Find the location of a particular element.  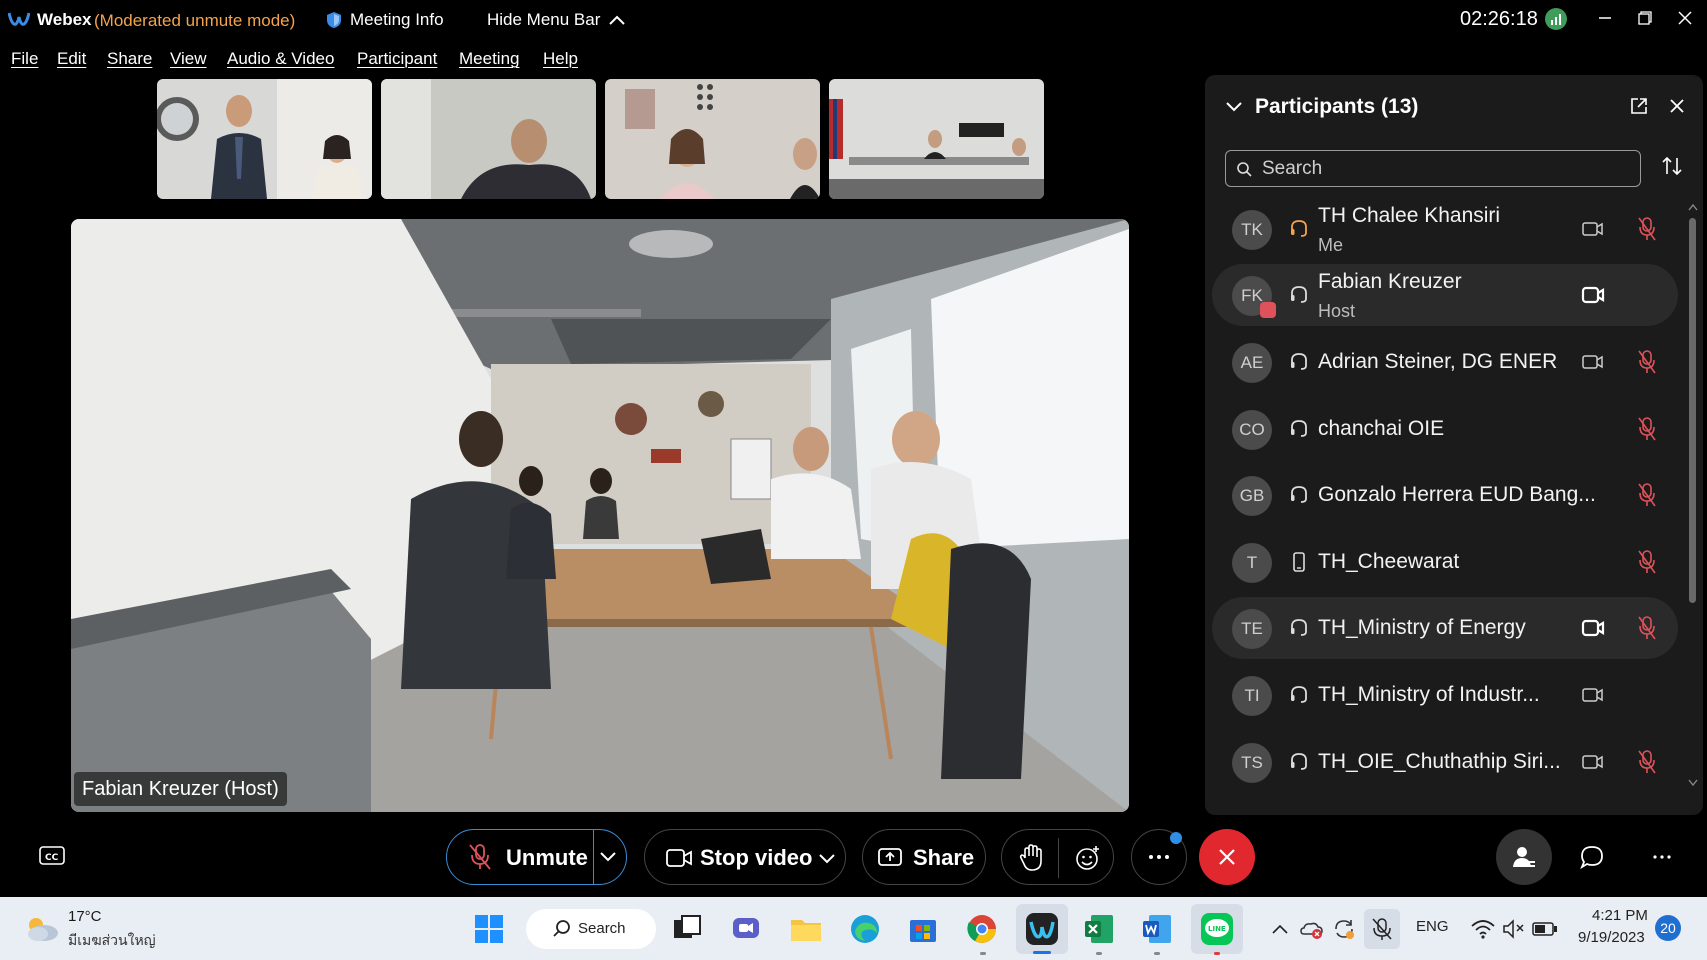

participant-row: TK TH Chalee Khansiri Me is located at coordinates (1445, 229).